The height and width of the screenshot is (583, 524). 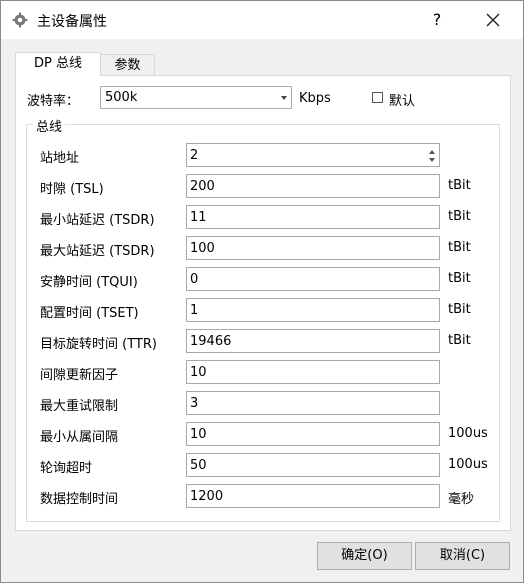 I want to click on baud-rate-select: 500k, so click(x=196, y=97).